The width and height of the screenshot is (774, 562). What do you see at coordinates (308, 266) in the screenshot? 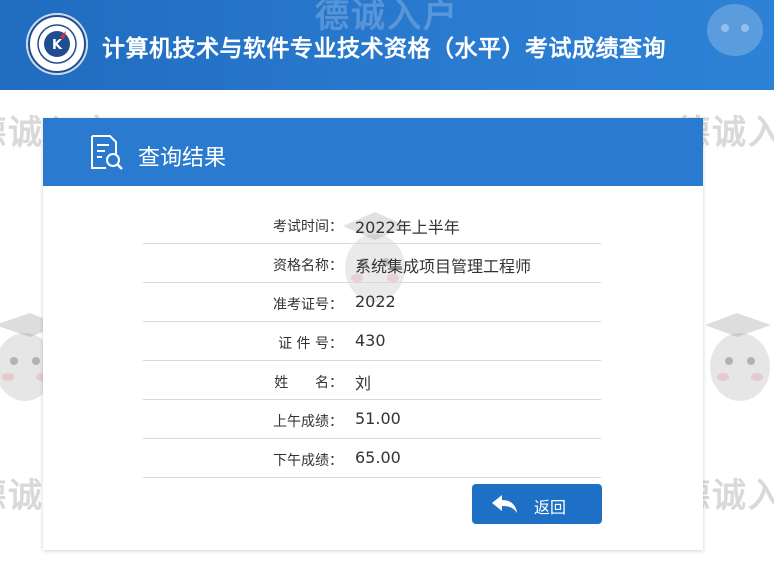
I see `row-label: 资格名称：` at bounding box center [308, 266].